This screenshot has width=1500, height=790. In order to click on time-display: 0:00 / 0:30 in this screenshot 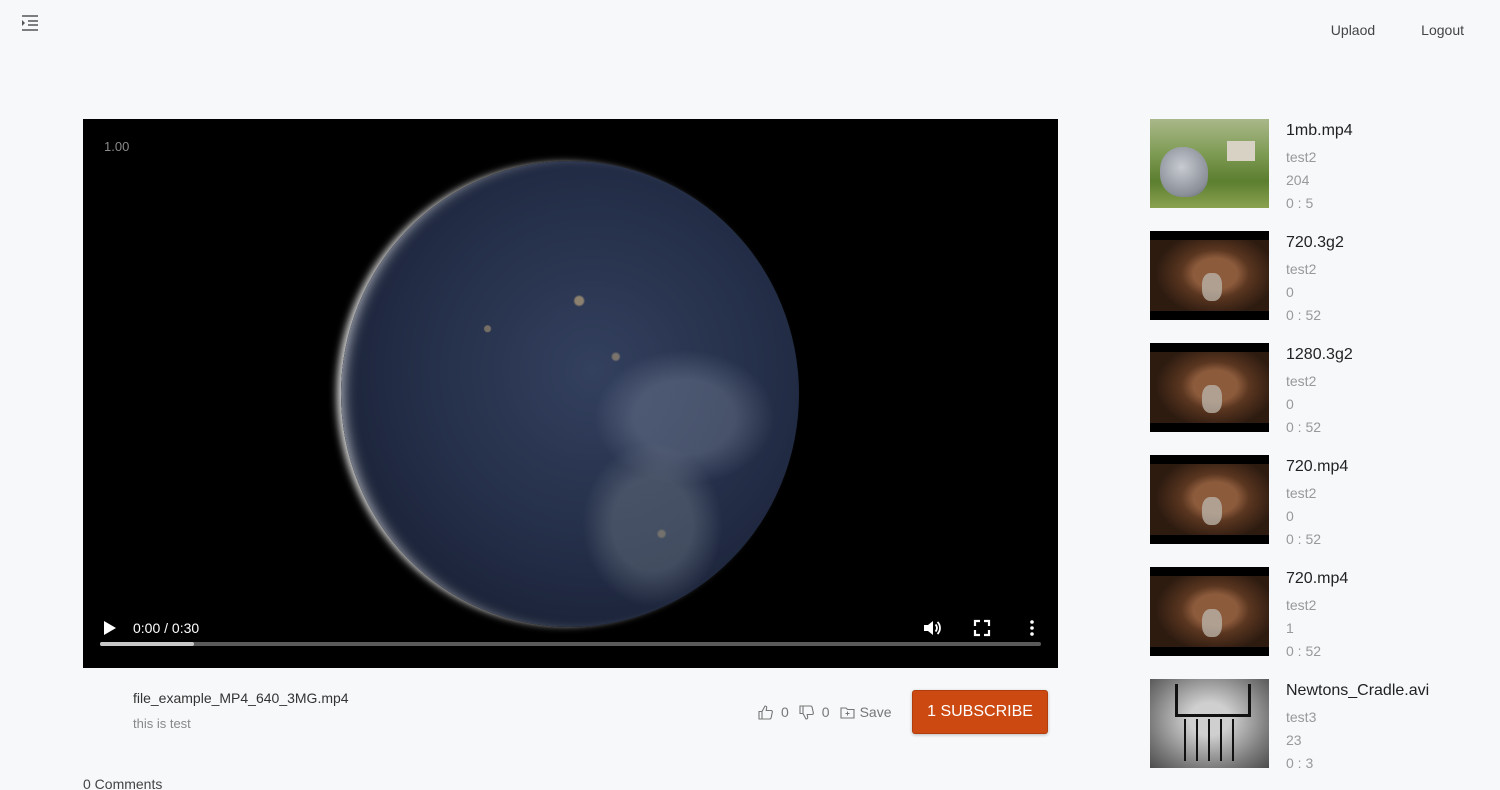, I will do `click(166, 628)`.